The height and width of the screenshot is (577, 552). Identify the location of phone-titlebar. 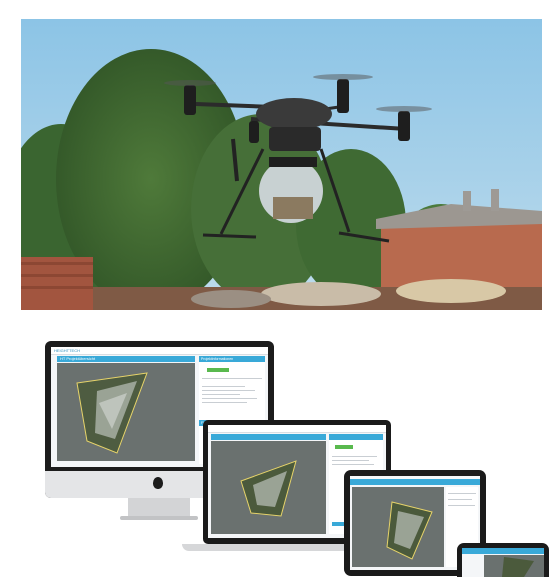
(503, 551).